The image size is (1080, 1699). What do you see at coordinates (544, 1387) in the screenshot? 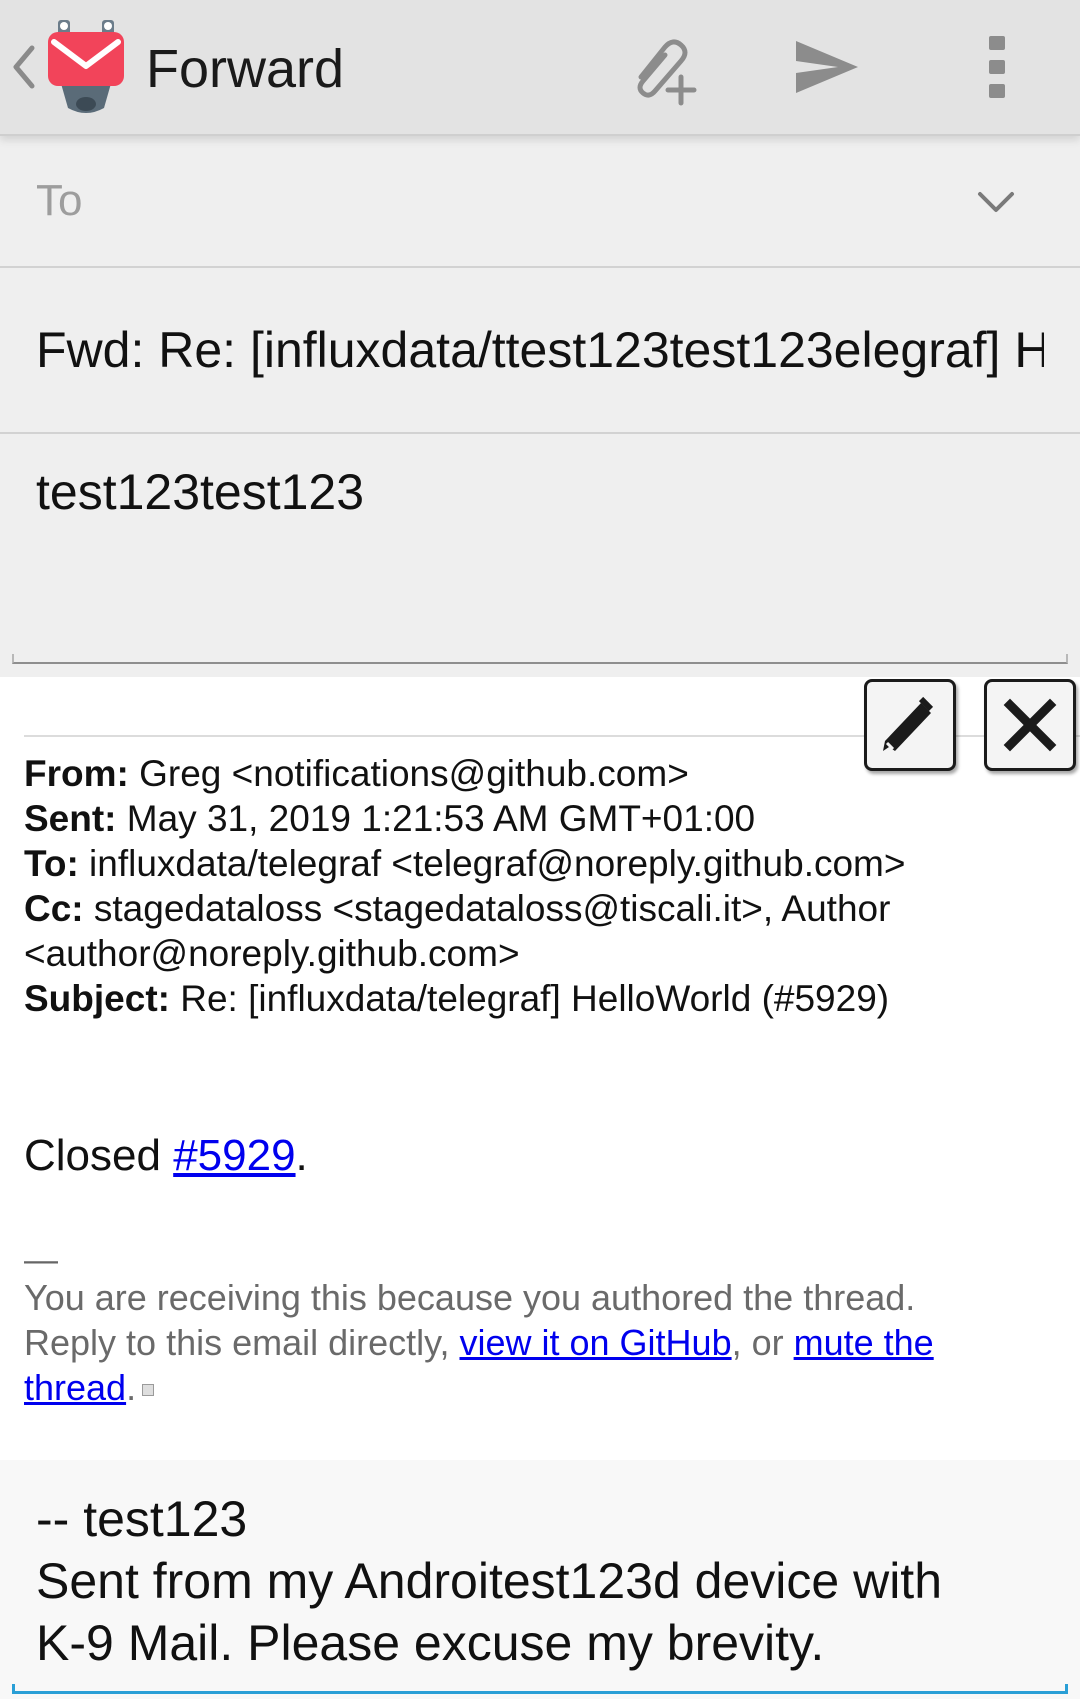
I see `notice-line-3: thread.` at bounding box center [544, 1387].